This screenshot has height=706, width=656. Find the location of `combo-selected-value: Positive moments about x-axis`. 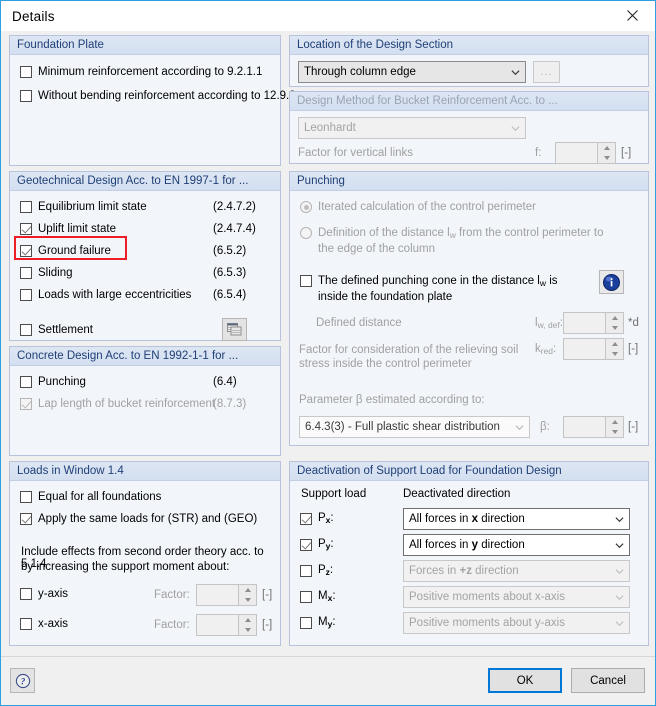

combo-selected-value: Positive moments about x-axis is located at coordinates (487, 597).